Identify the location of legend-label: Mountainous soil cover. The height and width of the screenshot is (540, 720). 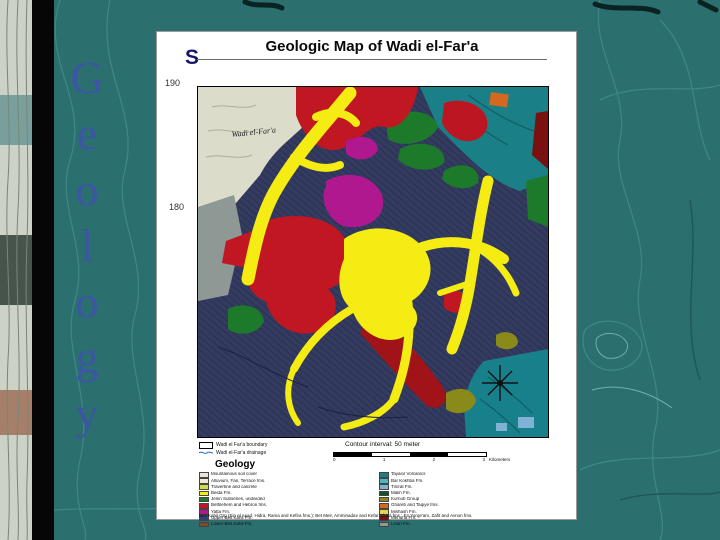
(234, 474).